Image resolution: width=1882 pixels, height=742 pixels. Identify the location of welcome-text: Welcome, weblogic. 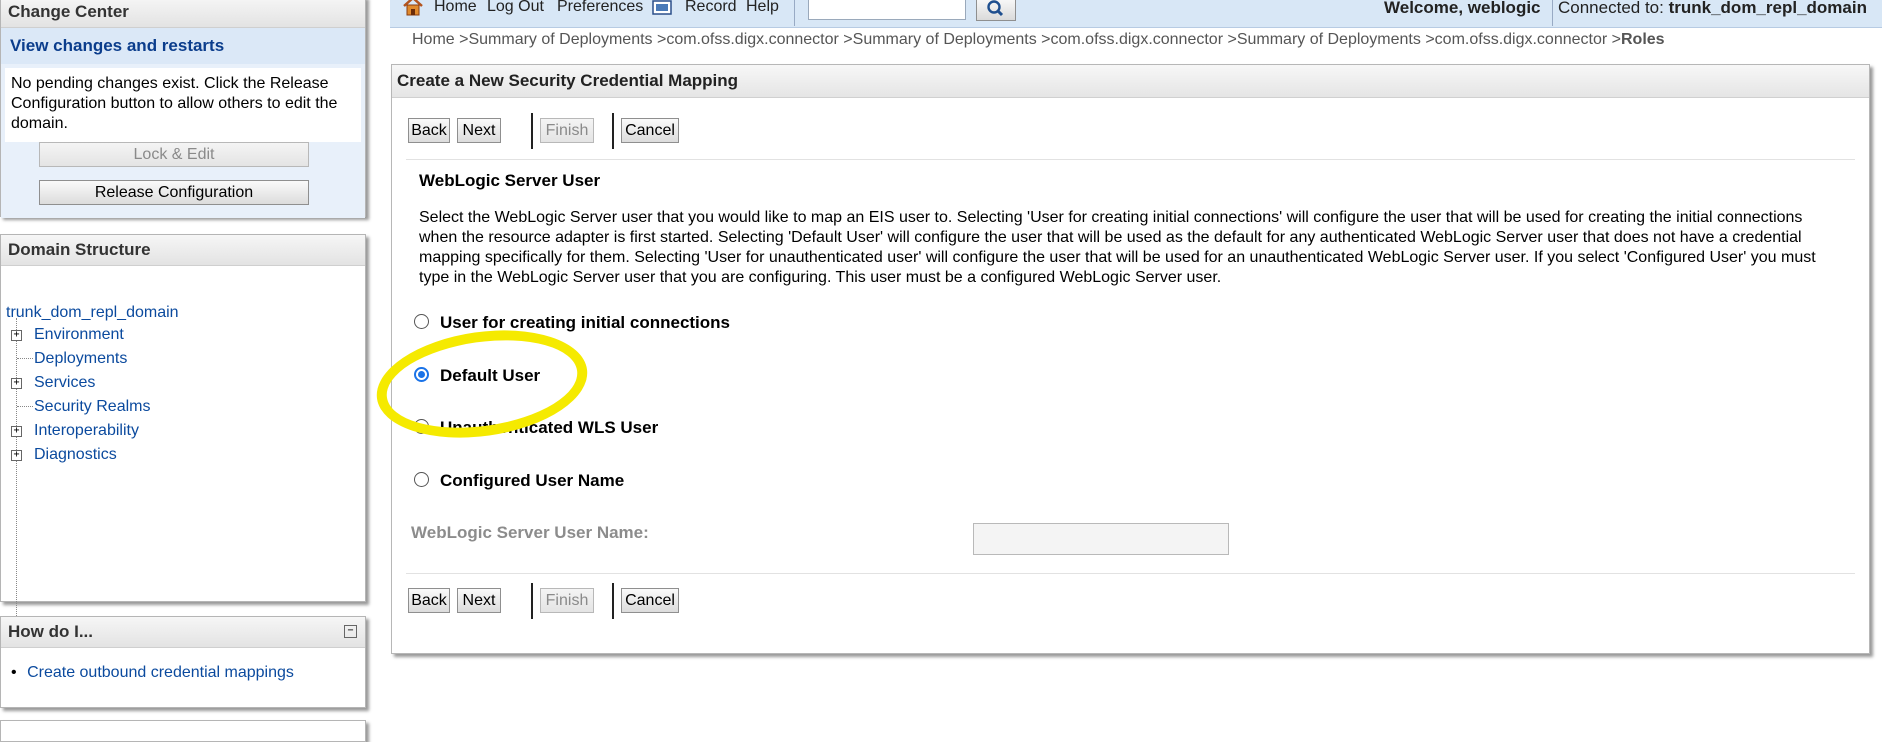
(1462, 8).